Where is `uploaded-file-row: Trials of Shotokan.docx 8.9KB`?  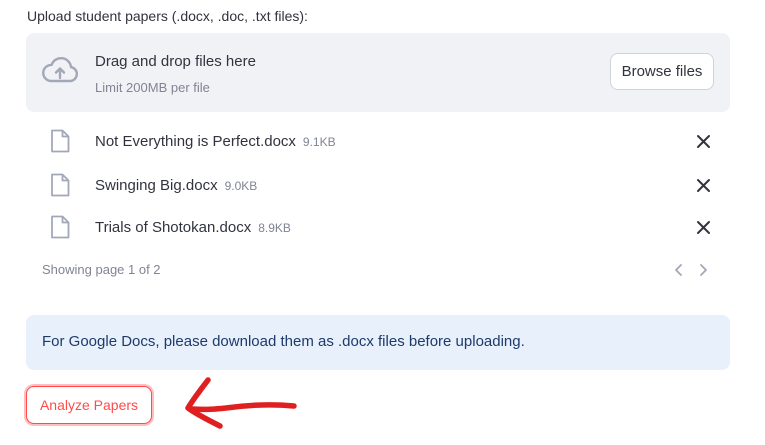 uploaded-file-row: Trials of Shotokan.docx 8.9KB is located at coordinates (378, 228).